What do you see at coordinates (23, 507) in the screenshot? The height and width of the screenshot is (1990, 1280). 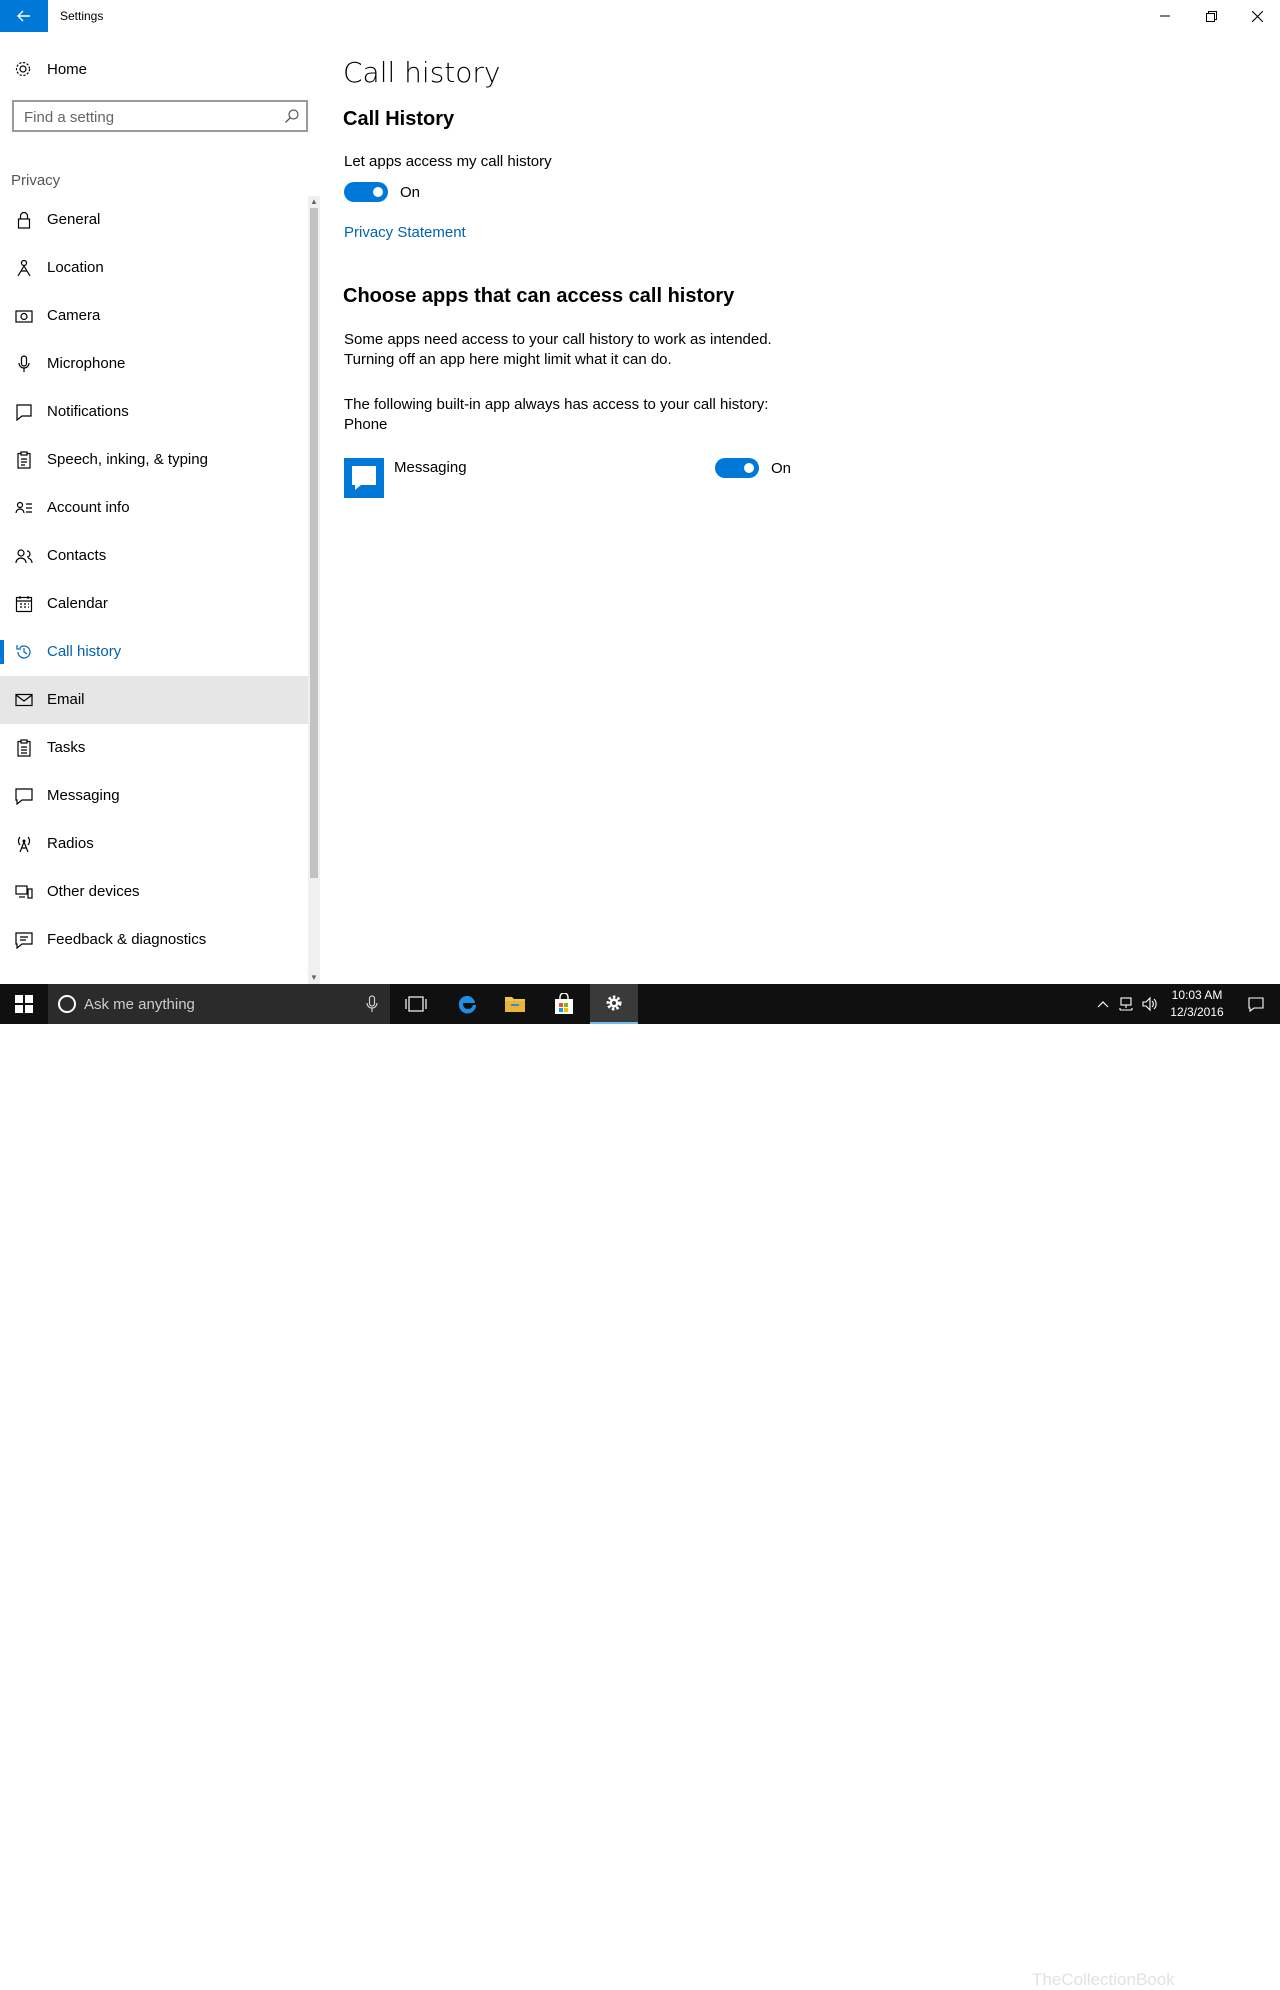 I see `account-info-icon` at bounding box center [23, 507].